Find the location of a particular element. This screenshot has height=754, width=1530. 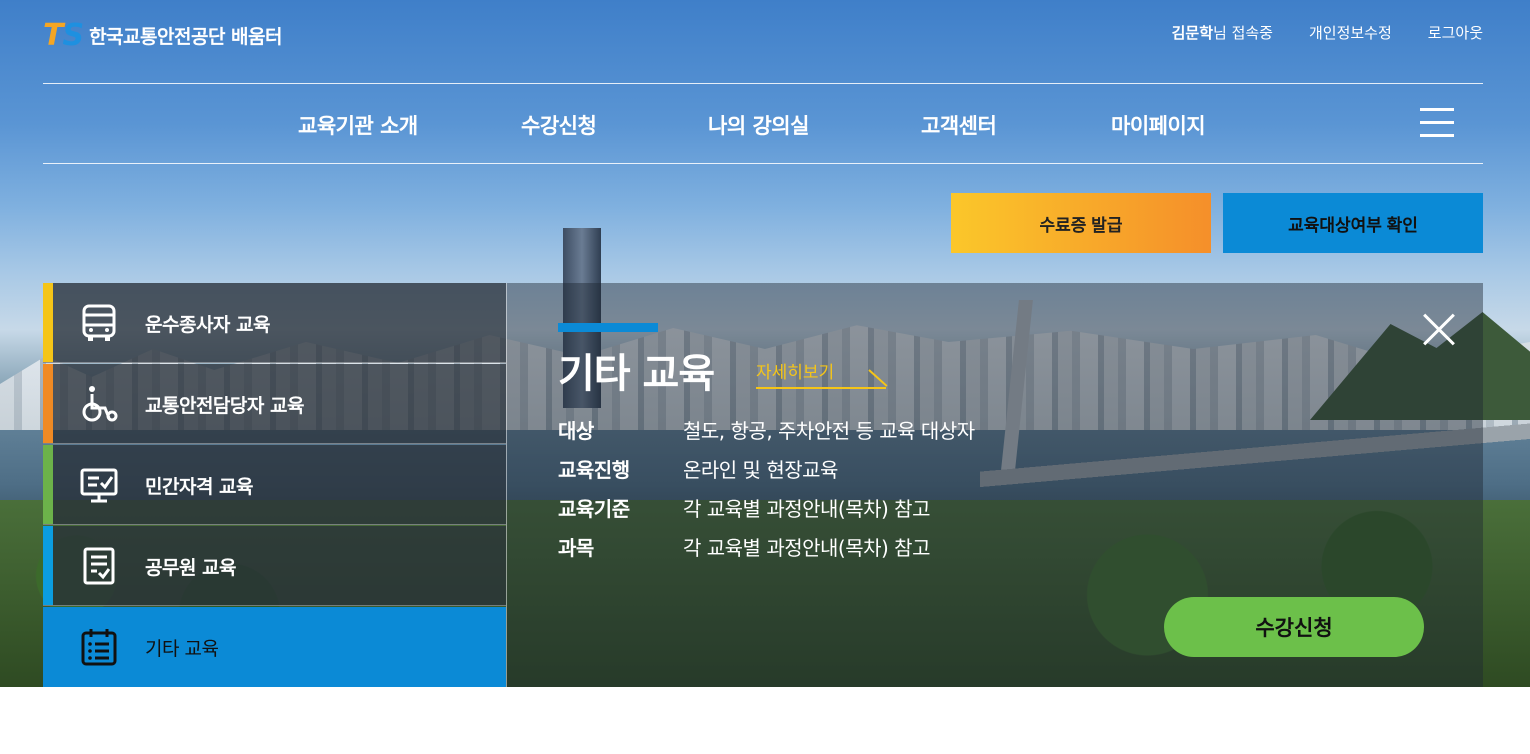

nav-divider-bottom is located at coordinates (763, 163).